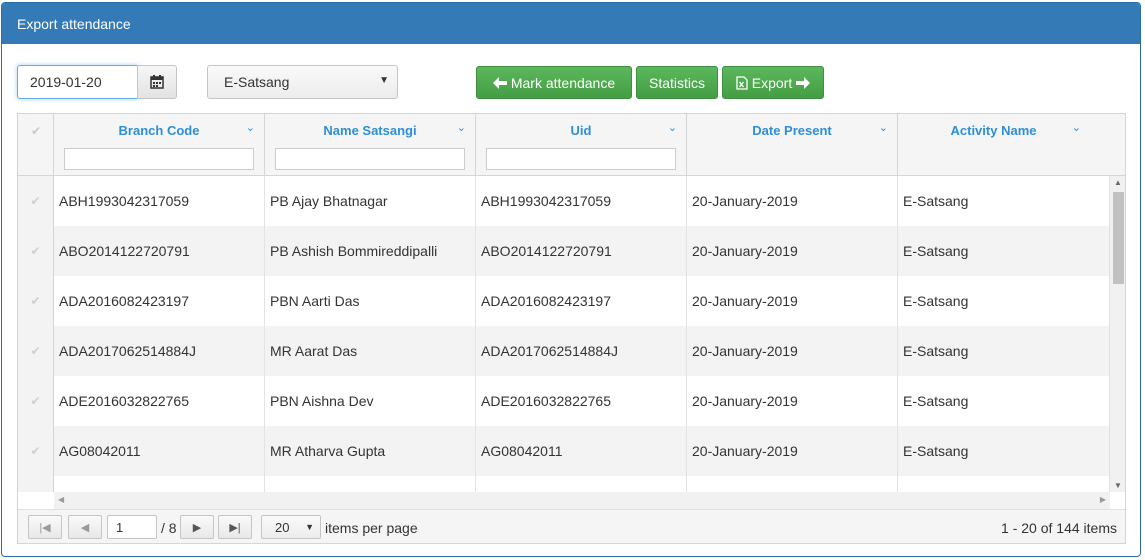 Image resolution: width=1145 pixels, height=560 pixels. What do you see at coordinates (159, 251) in the screenshot?
I see `cell-branch-code: ABO2014122720791` at bounding box center [159, 251].